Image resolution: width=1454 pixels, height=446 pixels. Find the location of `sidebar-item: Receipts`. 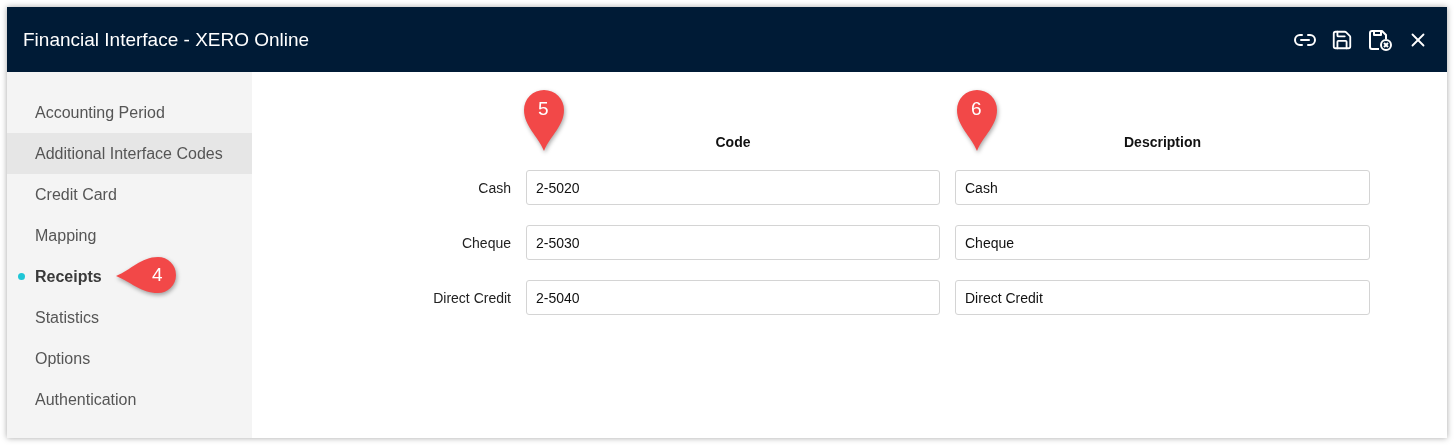

sidebar-item: Receipts is located at coordinates (68, 276).